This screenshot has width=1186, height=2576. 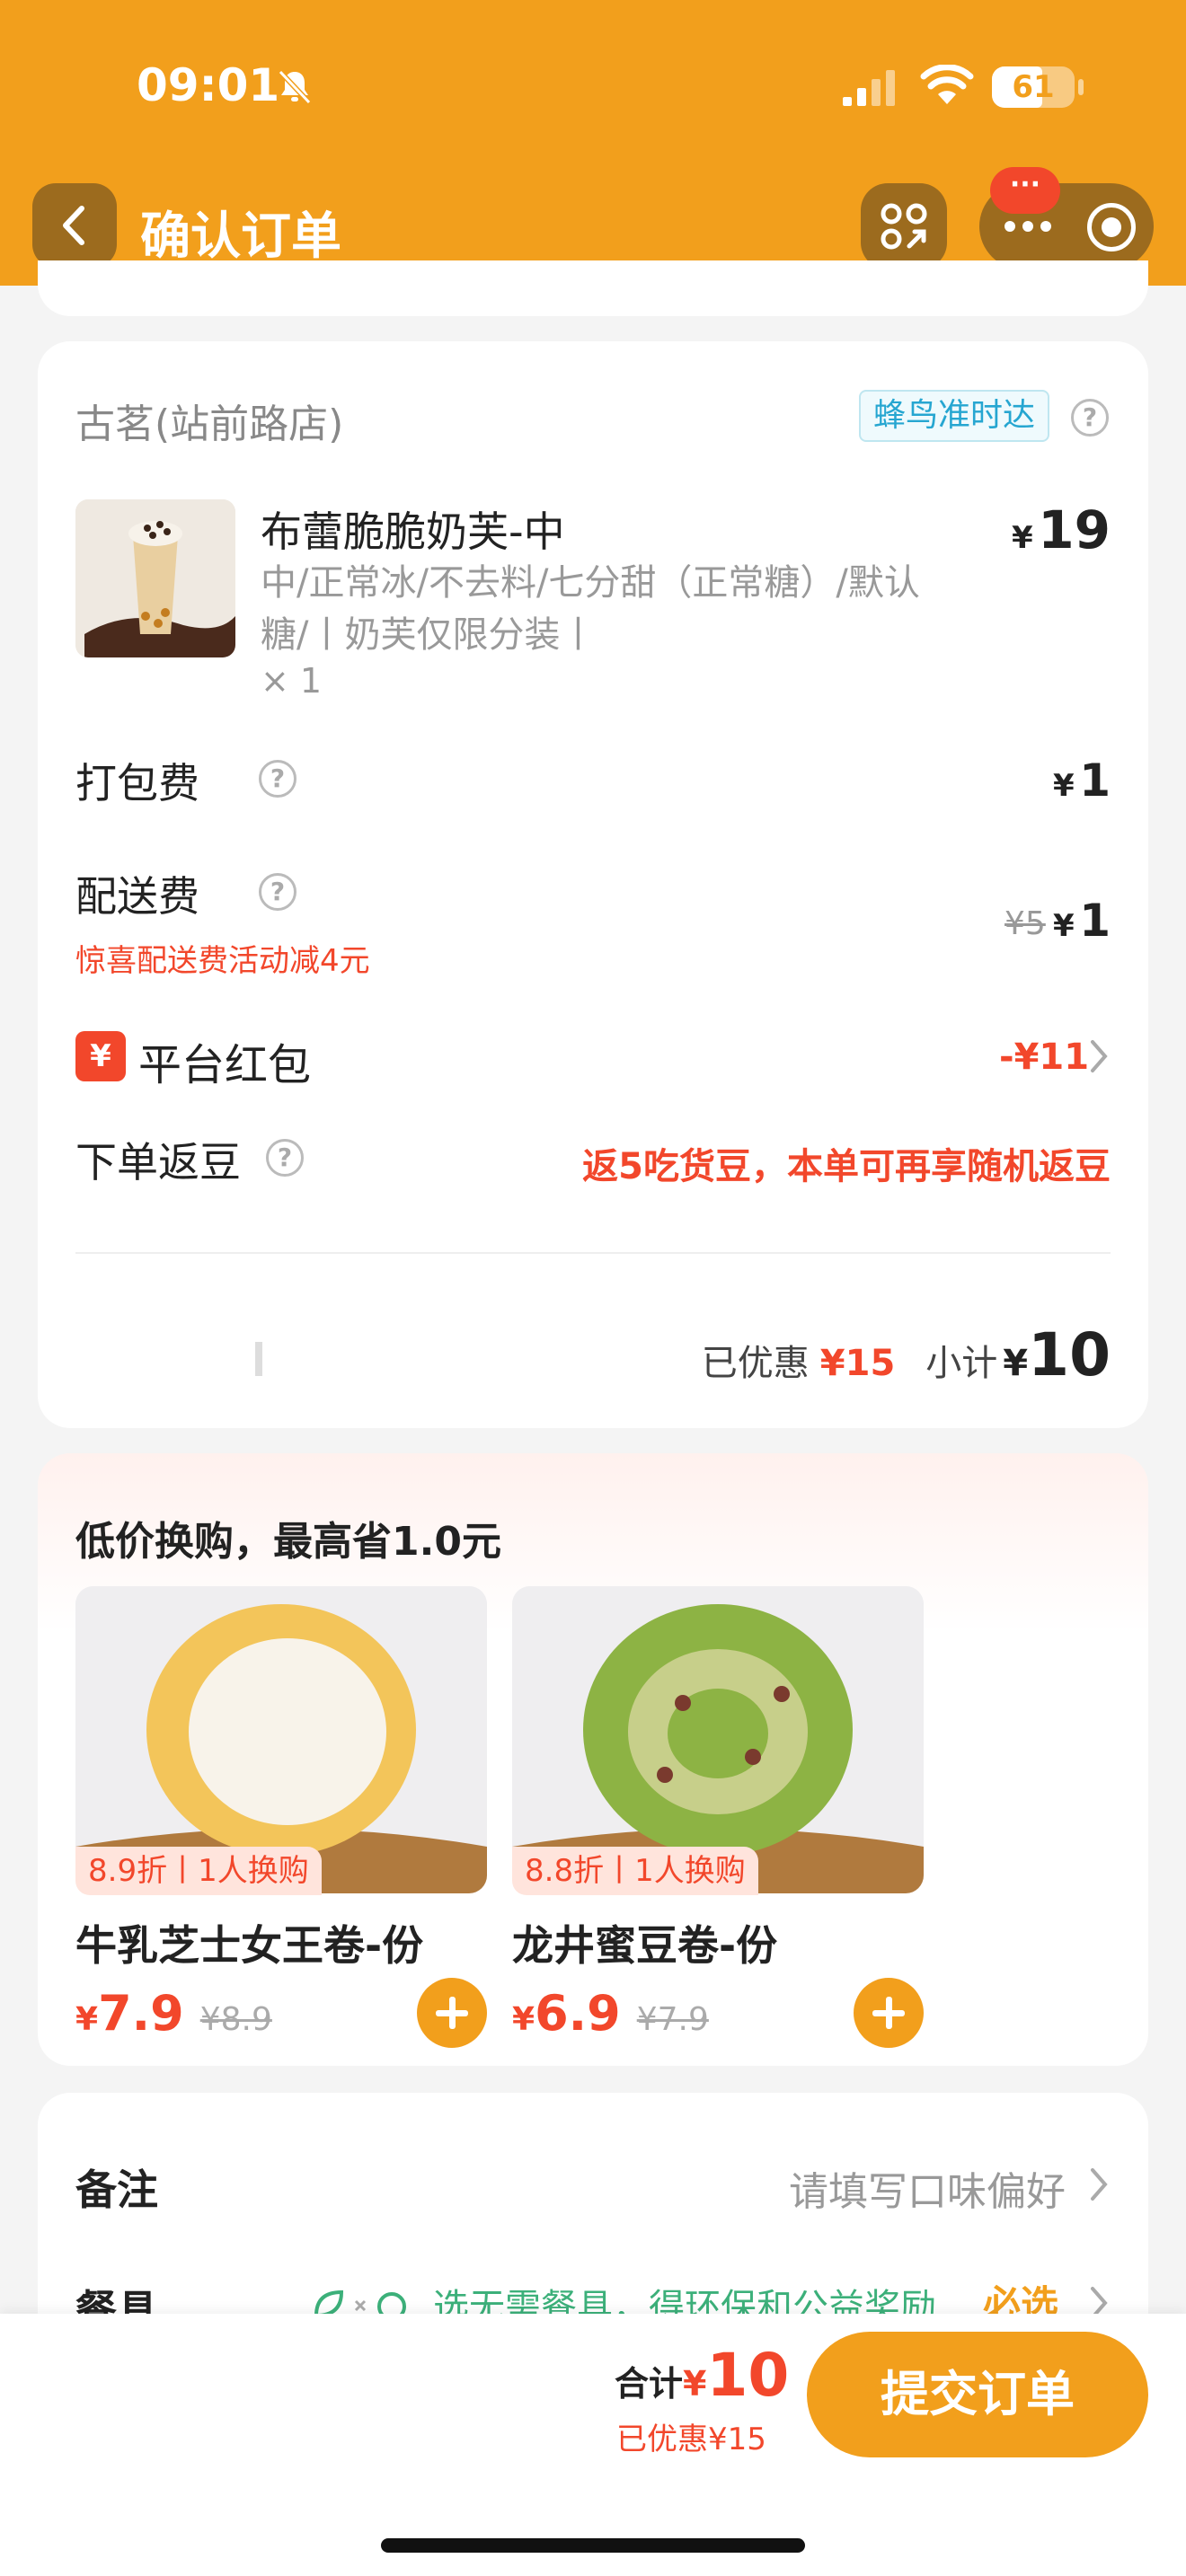 I want to click on order-summary: 已优惠 ¥15 小计 ¥ 10, so click(x=906, y=1354).